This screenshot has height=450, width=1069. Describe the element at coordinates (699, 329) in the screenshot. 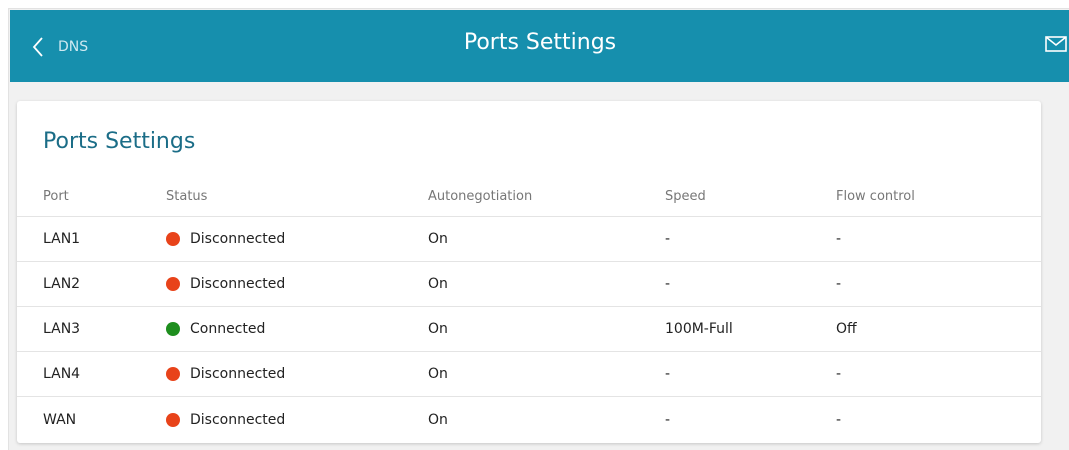

I see `speed-cell: 100M-Full` at that location.